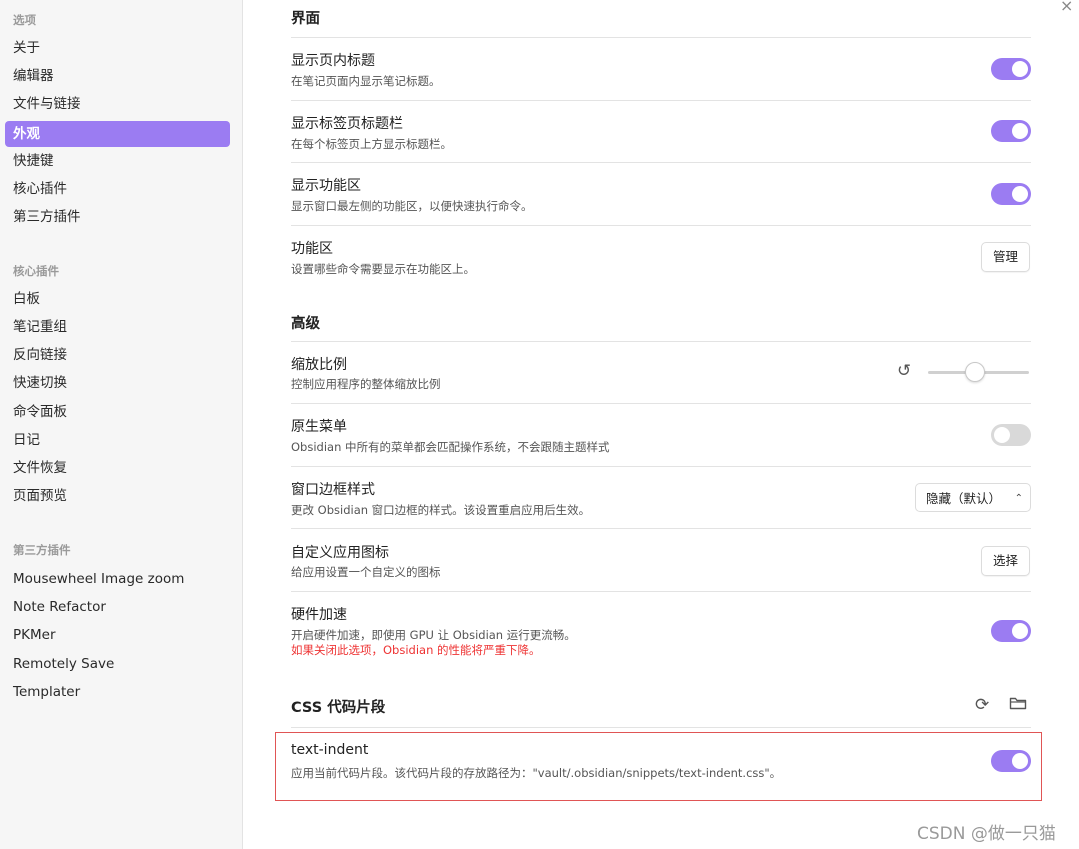  I want to click on reset-icon: ↺, so click(904, 371).